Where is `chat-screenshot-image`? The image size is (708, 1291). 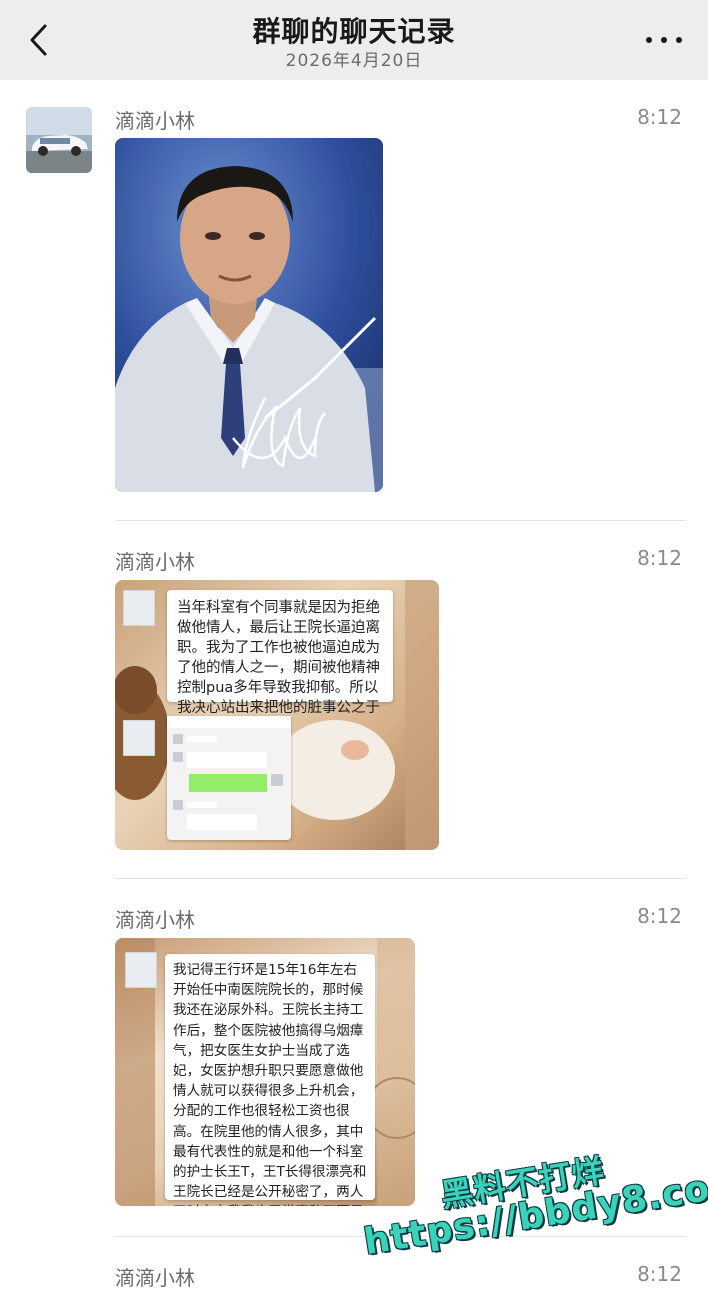 chat-screenshot-image is located at coordinates (229, 773).